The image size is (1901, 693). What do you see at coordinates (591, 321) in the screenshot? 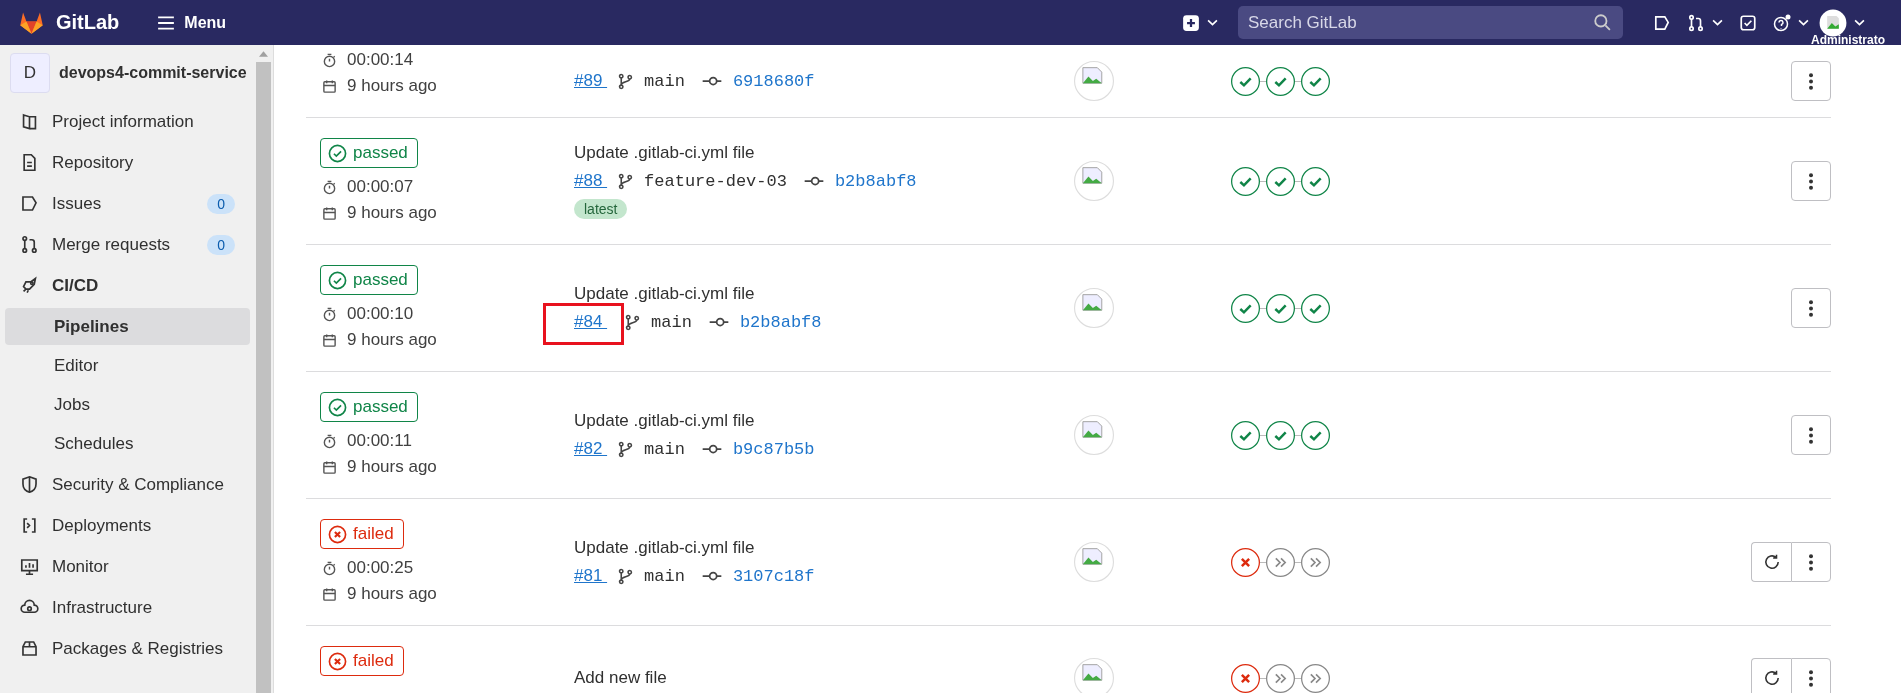
I see `pipeline-id-link: #84` at bounding box center [591, 321].